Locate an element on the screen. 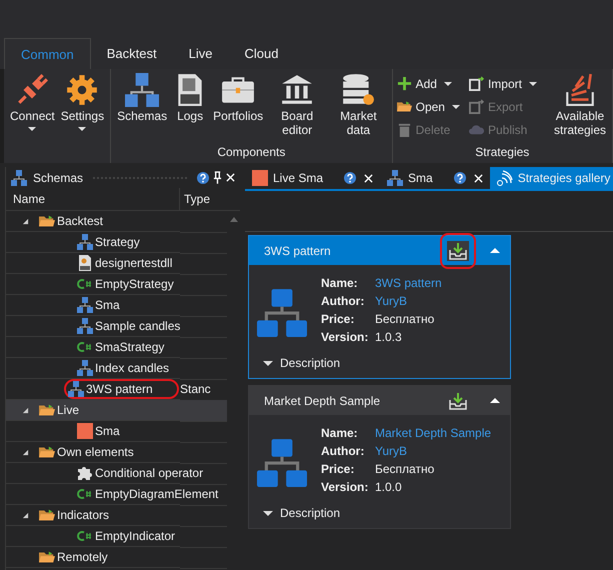 This screenshot has height=570, width=613. ribbon-tab: Backtest is located at coordinates (131, 53).